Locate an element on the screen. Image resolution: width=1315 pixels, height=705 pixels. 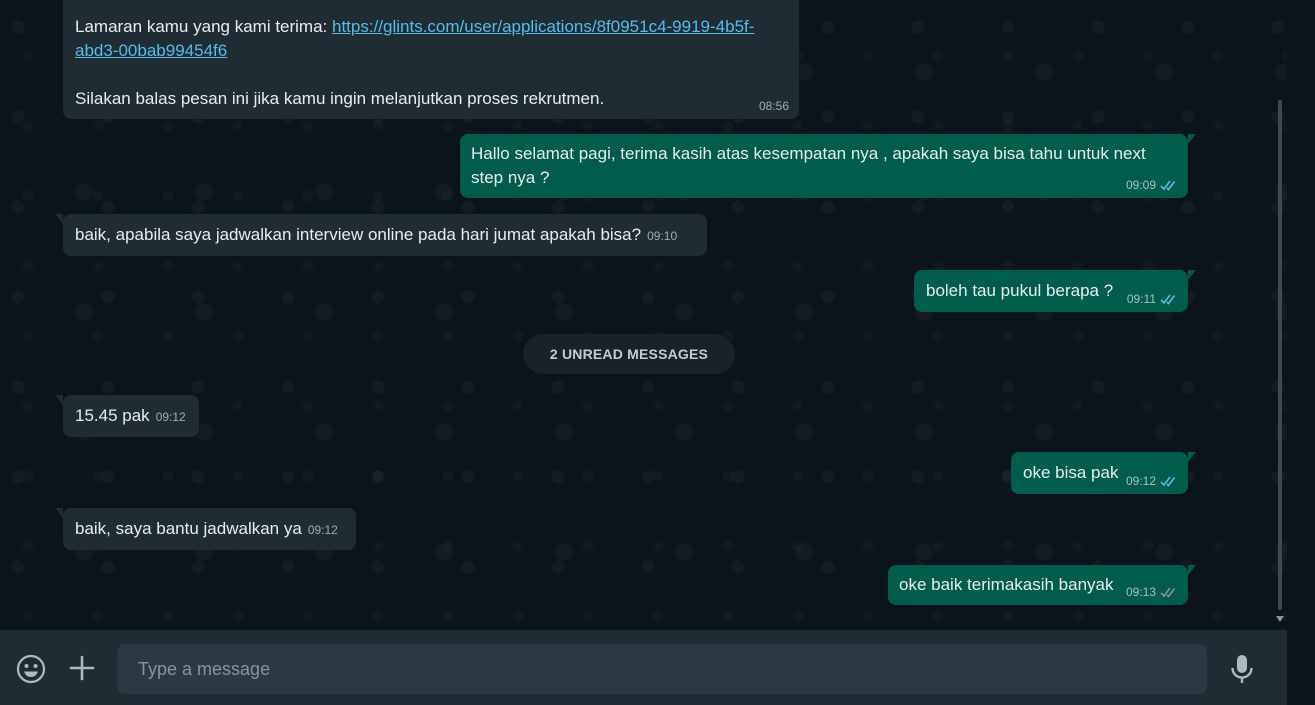
right-gutter is located at coordinates (1301, 352).